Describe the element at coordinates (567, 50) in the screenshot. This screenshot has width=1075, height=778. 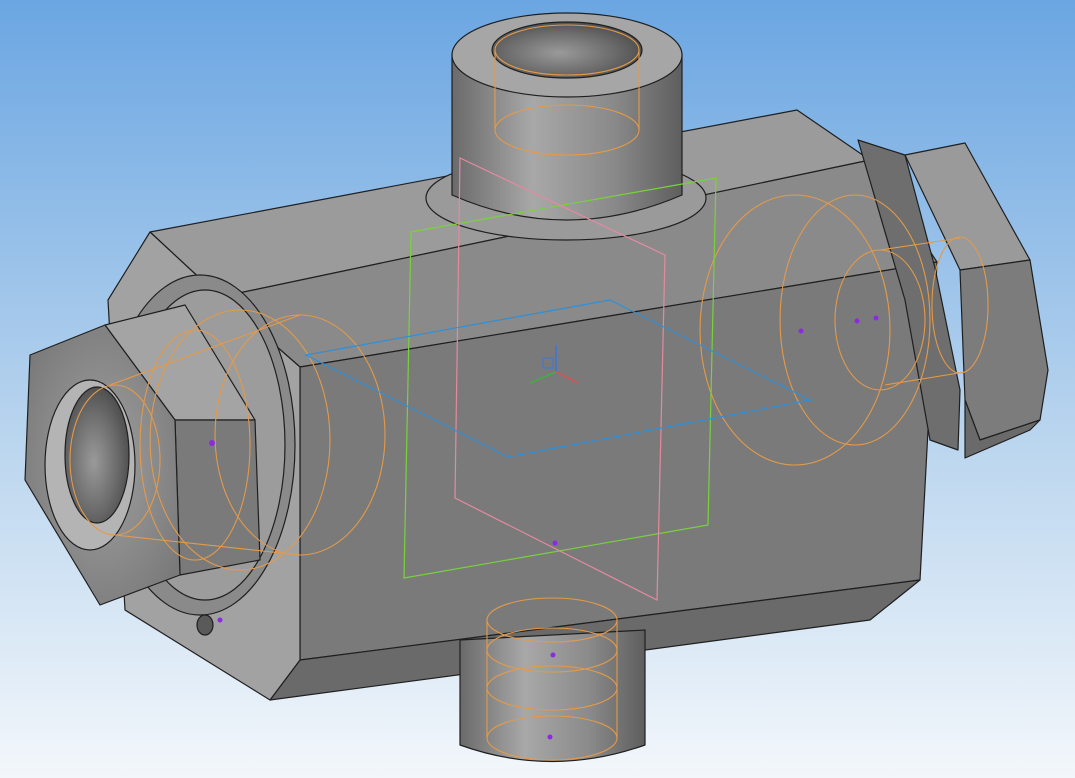
I see `top-boss-bore` at that location.